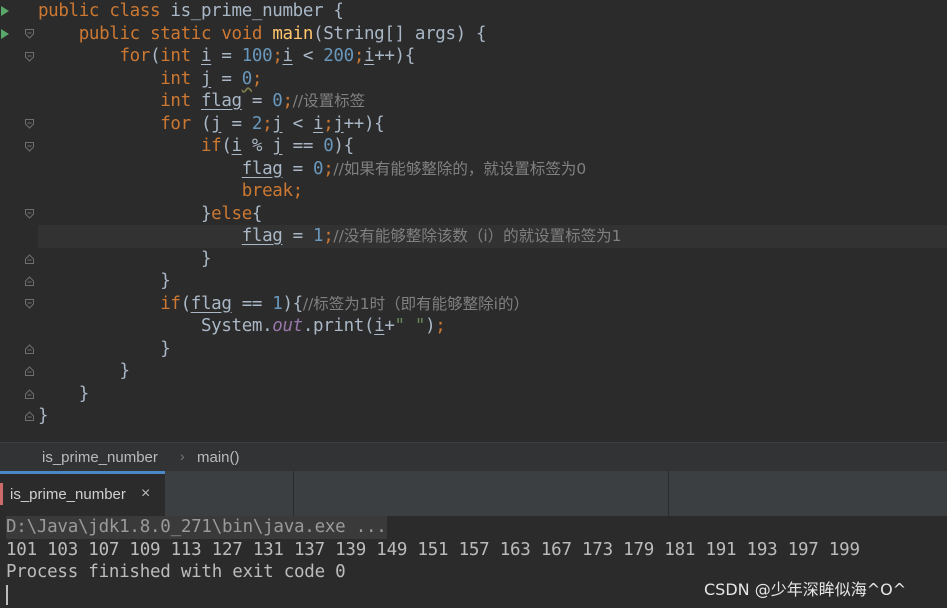  What do you see at coordinates (19, 221) in the screenshot?
I see `editor-gutter` at bounding box center [19, 221].